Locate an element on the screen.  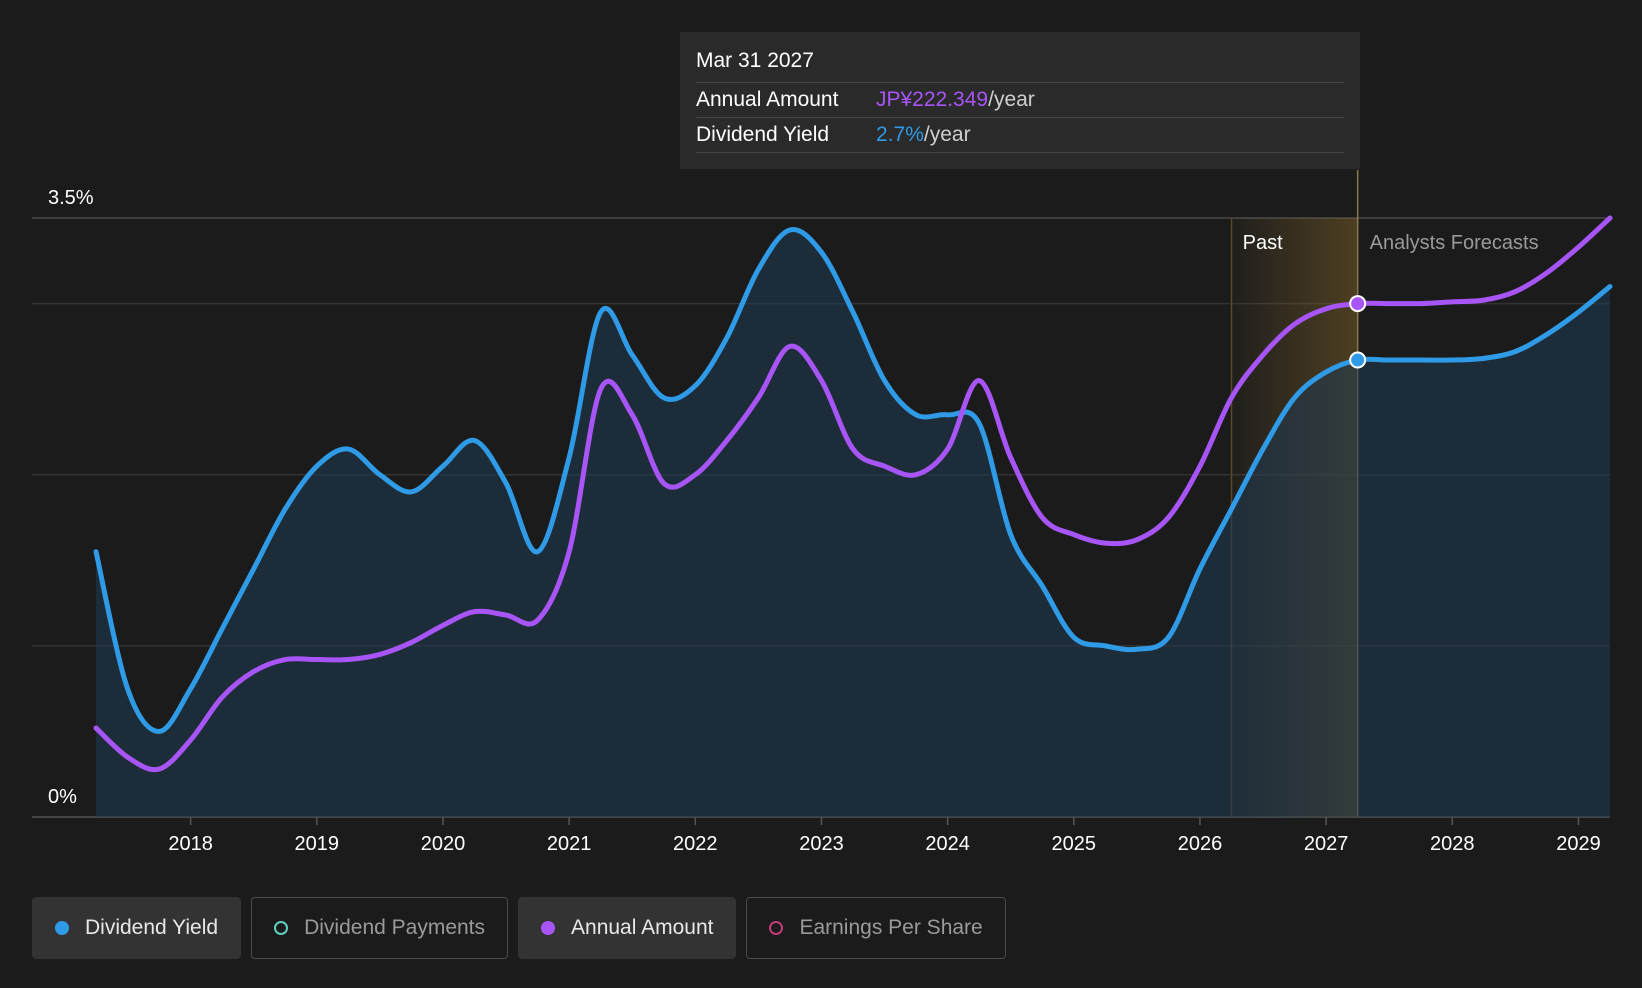
tooltip-yield-label: Dividend Yield is located at coordinates (763, 134).